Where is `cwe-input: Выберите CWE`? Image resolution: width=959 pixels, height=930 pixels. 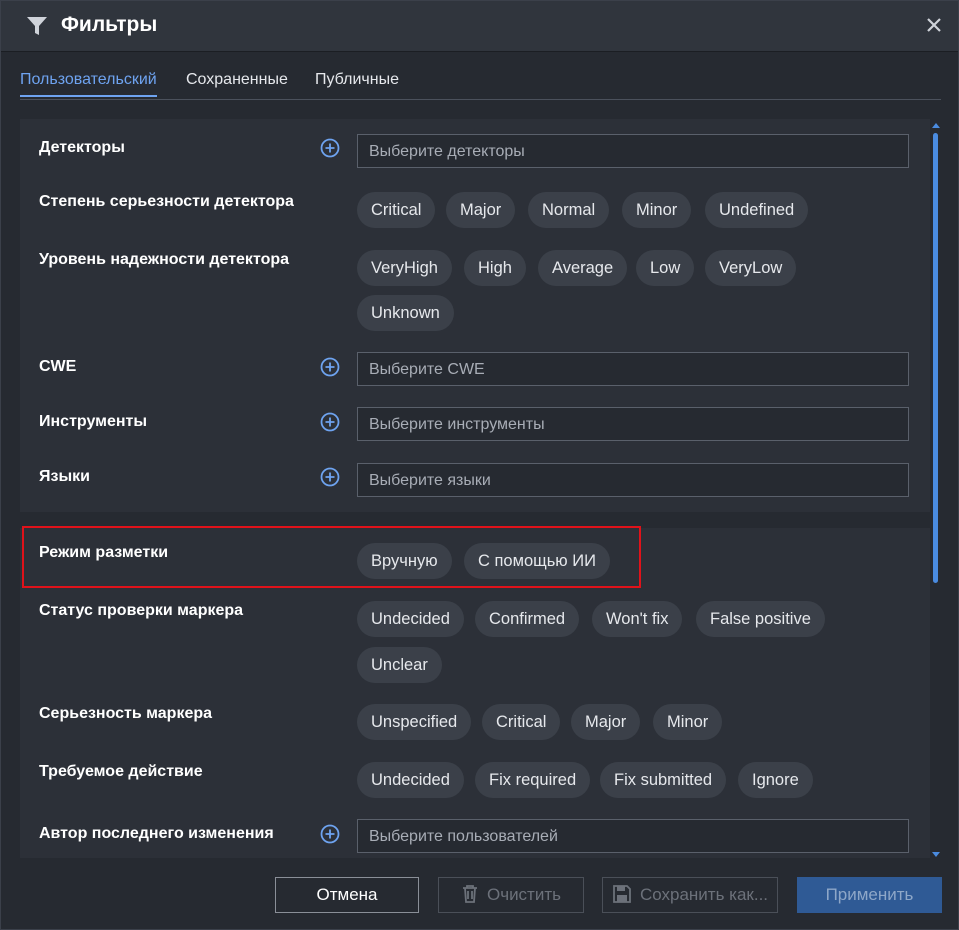 cwe-input: Выберите CWE is located at coordinates (633, 369).